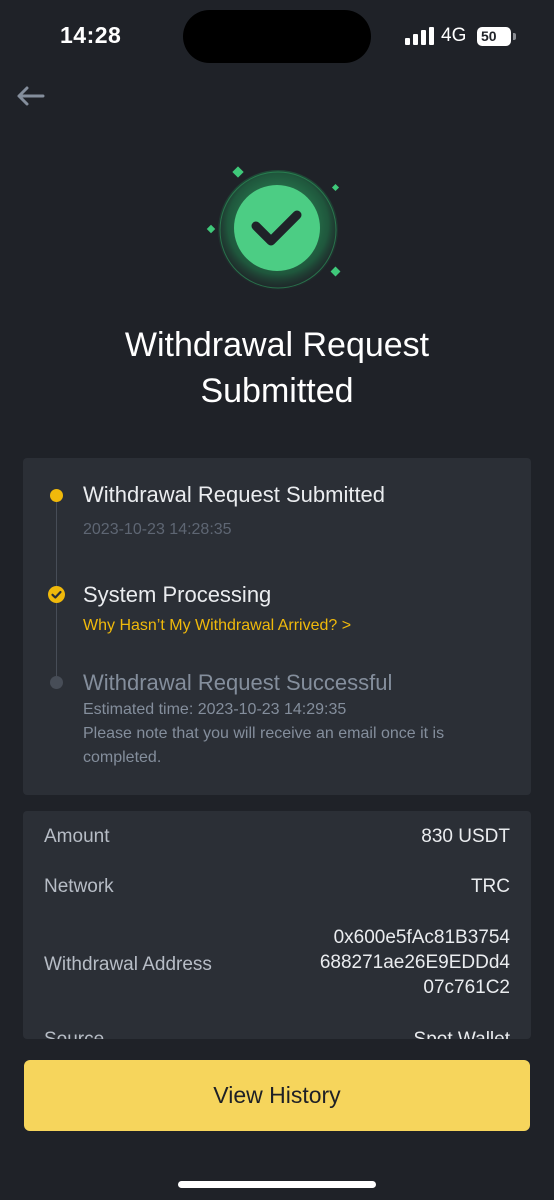  I want to click on battery-icon: 50, so click(494, 36).